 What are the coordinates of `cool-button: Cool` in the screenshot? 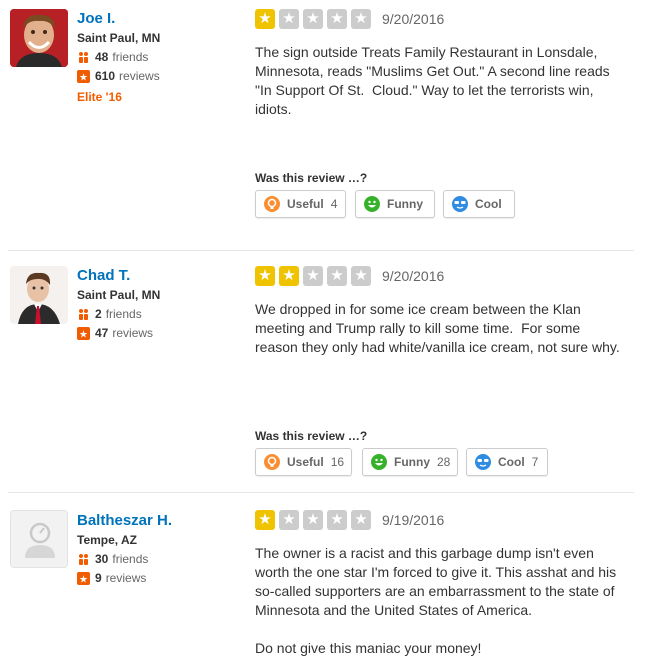 It's located at (479, 204).